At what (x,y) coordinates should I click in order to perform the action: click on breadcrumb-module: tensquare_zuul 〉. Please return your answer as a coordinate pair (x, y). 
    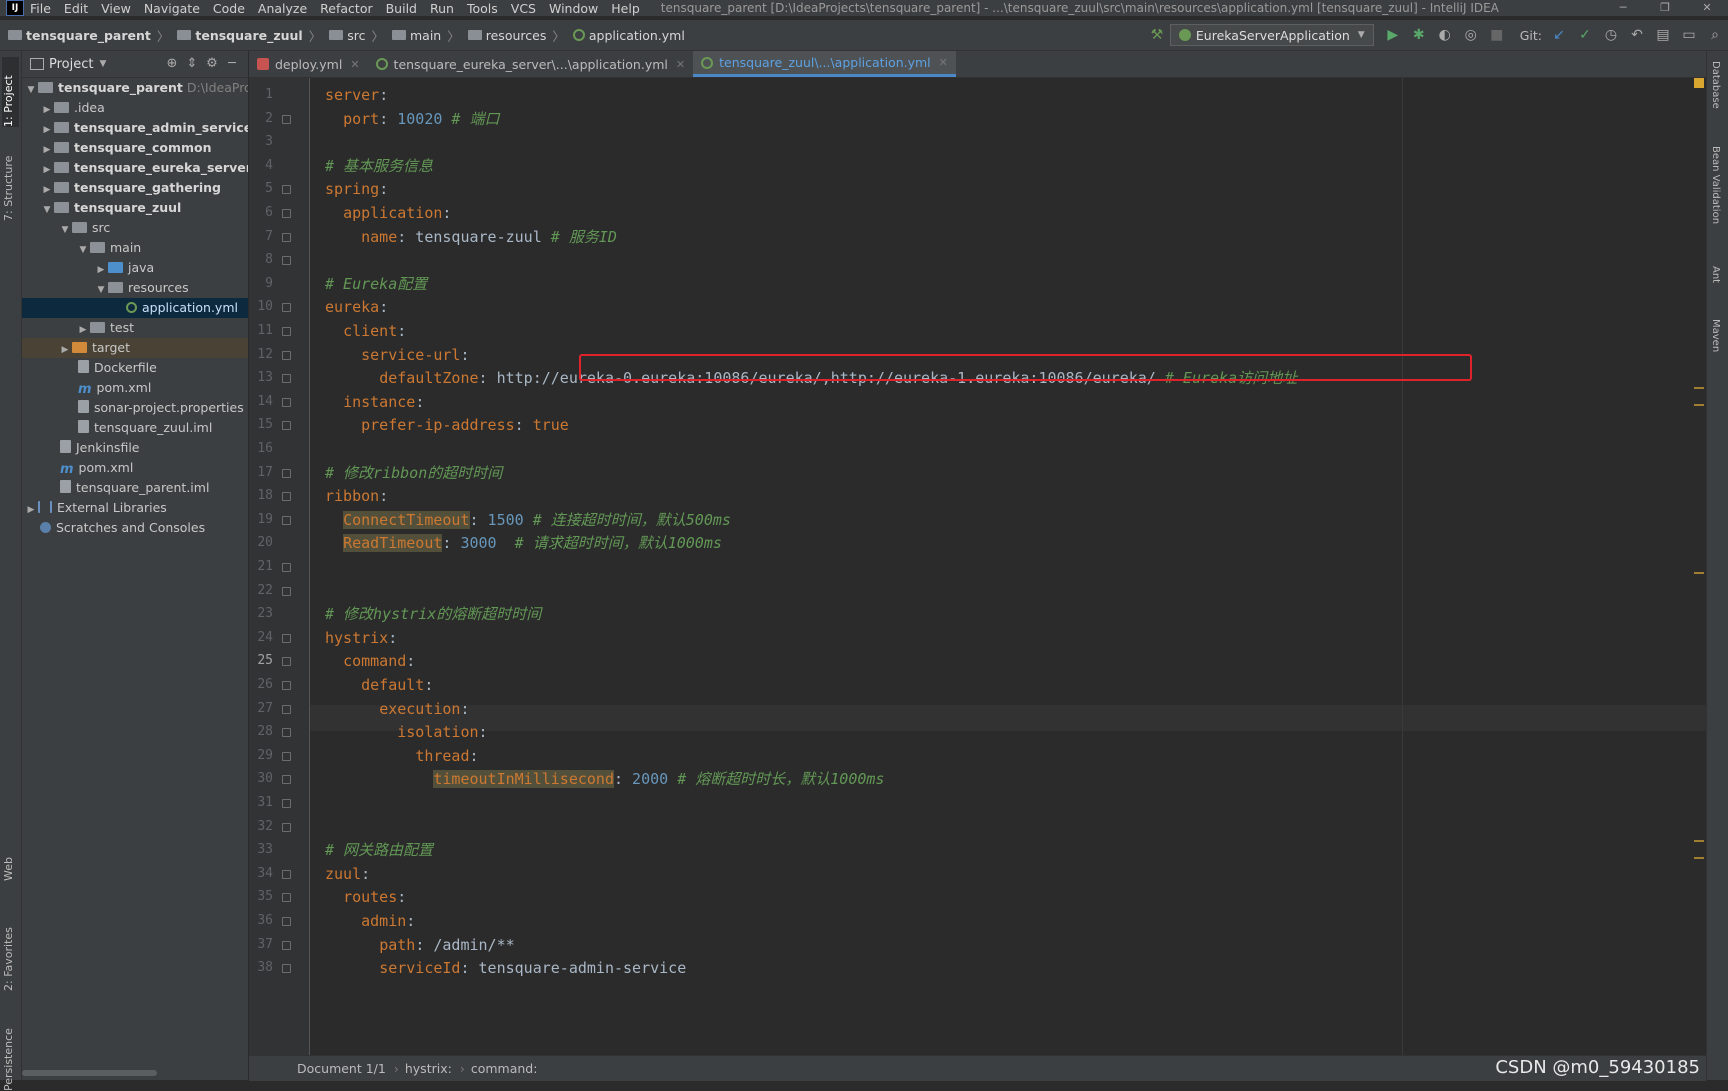
    Looking at the image, I should click on (245, 35).